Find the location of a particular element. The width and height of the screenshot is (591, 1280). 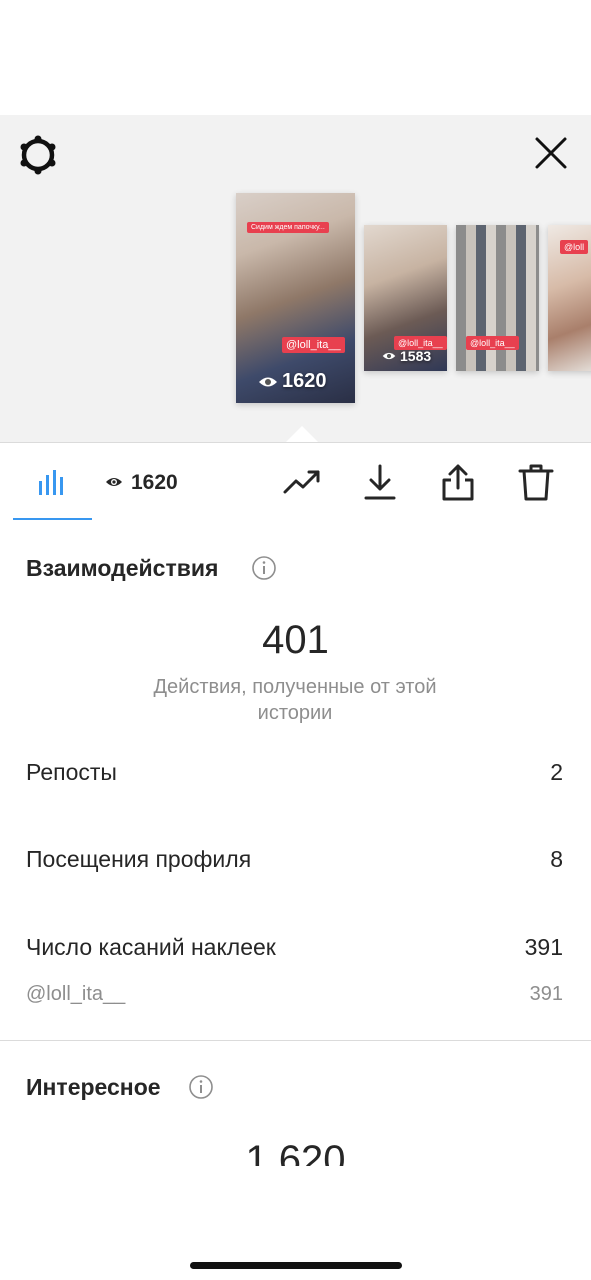

metric-value-reposts: 2 is located at coordinates (556, 772).